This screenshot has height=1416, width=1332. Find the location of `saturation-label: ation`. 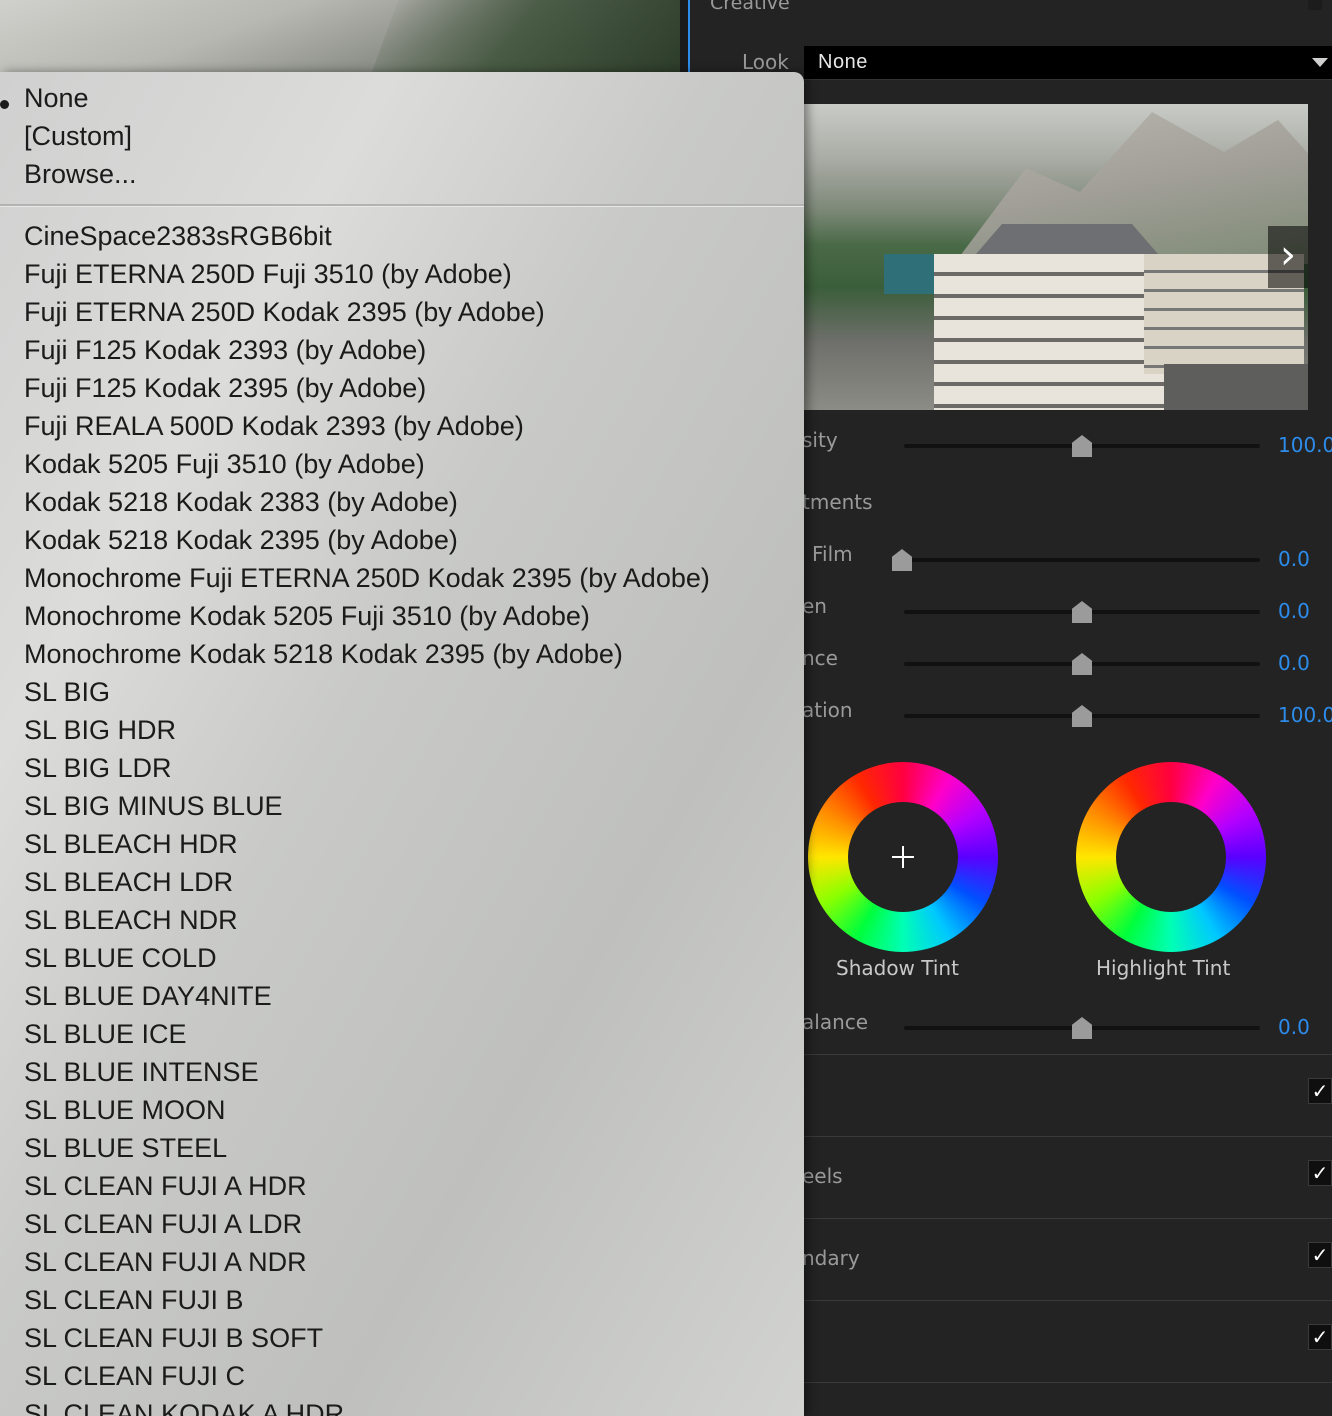

saturation-label: ation is located at coordinates (827, 710).